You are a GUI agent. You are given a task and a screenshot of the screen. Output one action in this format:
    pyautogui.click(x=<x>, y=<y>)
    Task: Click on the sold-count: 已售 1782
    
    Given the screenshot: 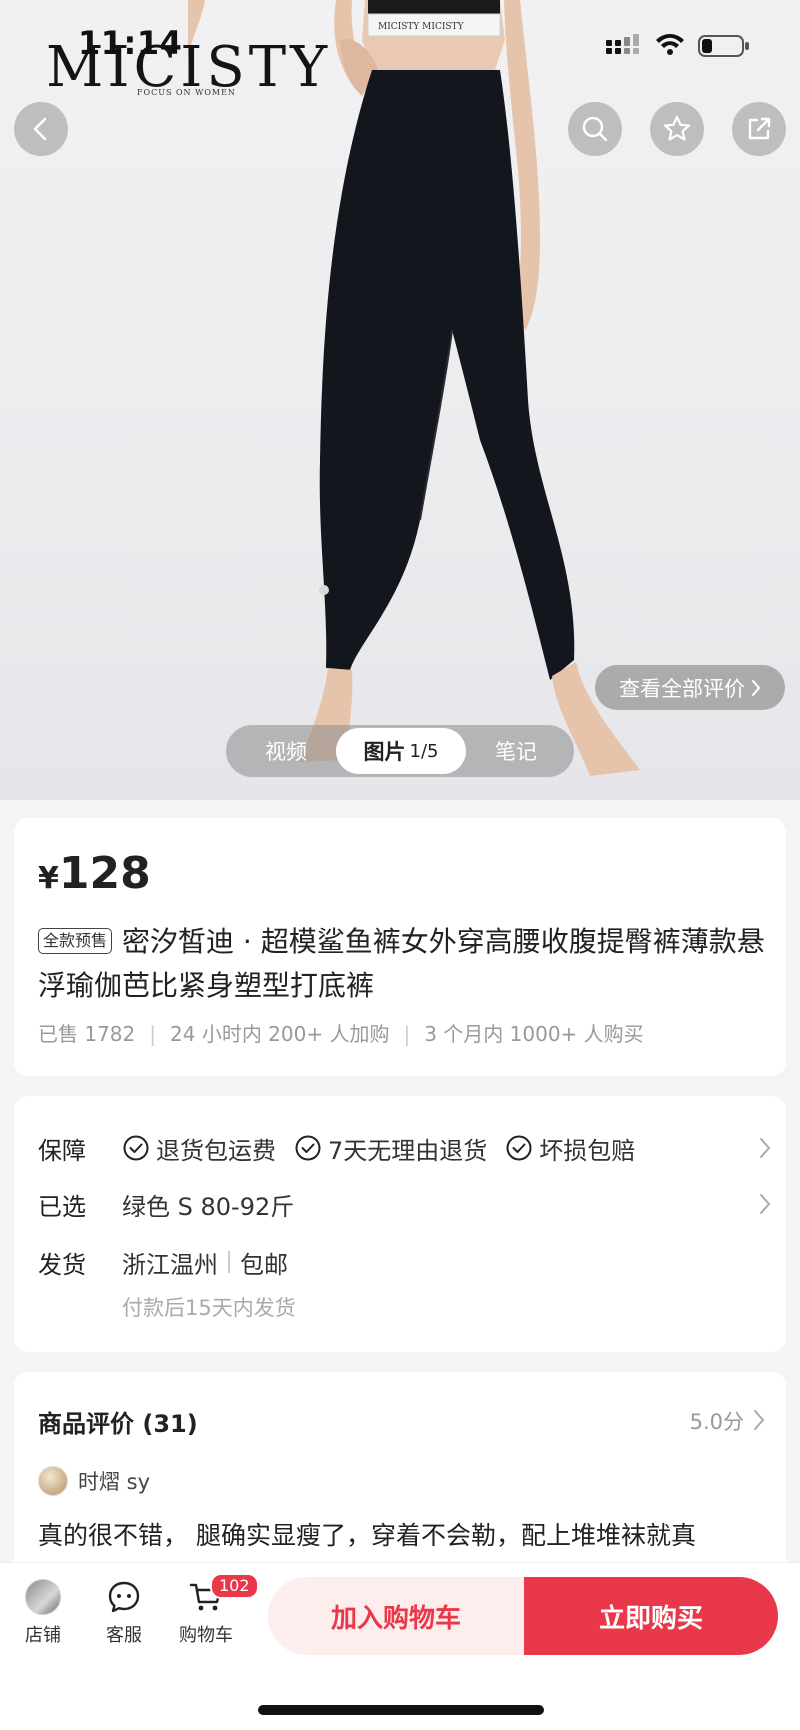 What is the action you would take?
    pyautogui.click(x=87, y=1034)
    